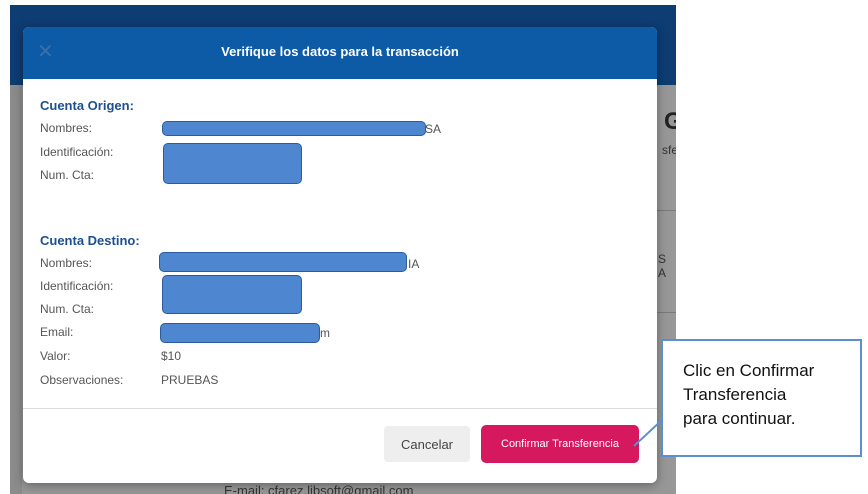  What do you see at coordinates (670, 121) in the screenshot?
I see `background-heading-fragment: G` at bounding box center [670, 121].